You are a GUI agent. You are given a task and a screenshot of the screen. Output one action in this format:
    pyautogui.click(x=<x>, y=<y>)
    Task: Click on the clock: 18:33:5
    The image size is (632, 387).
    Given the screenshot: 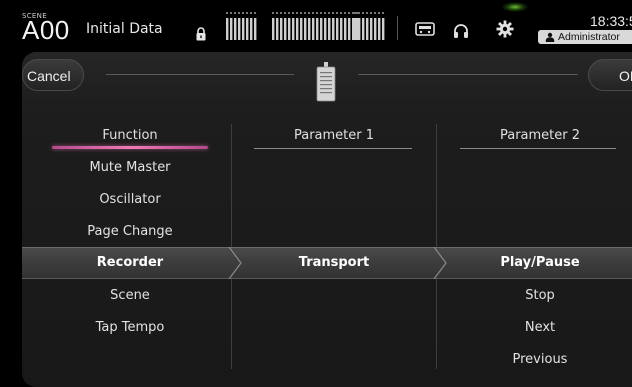 What is the action you would take?
    pyautogui.click(x=611, y=21)
    